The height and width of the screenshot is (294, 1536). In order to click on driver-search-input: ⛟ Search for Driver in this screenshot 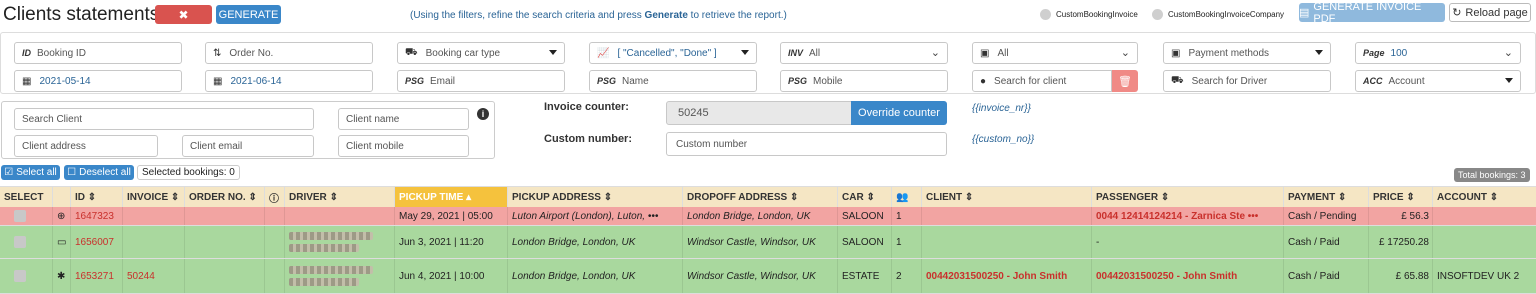, I will do `click(1247, 81)`.